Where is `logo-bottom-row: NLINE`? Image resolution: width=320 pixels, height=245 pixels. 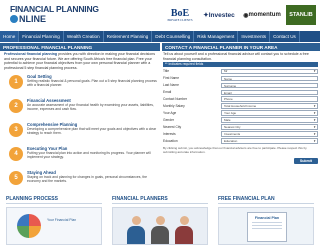 logo-bottom-row: NLINE is located at coordinates (54, 18).